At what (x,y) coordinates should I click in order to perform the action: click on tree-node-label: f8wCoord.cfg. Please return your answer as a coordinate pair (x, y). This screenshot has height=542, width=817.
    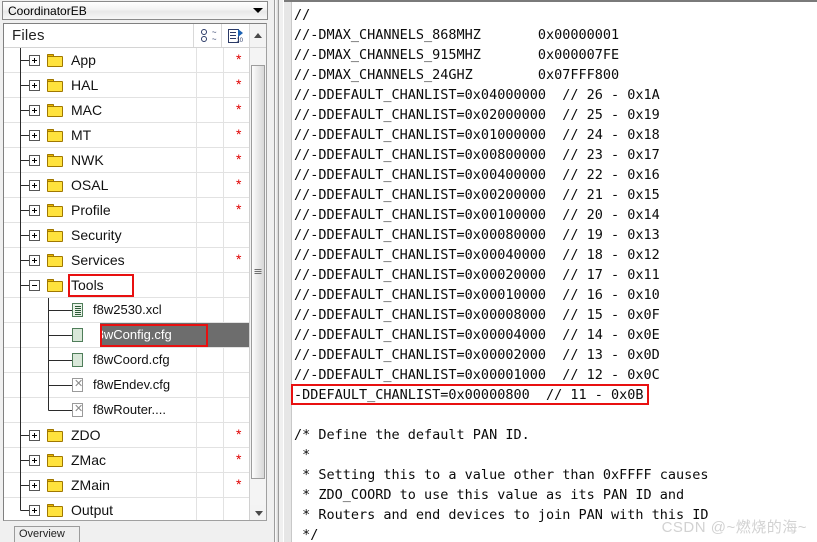
    Looking at the image, I should click on (131, 359).